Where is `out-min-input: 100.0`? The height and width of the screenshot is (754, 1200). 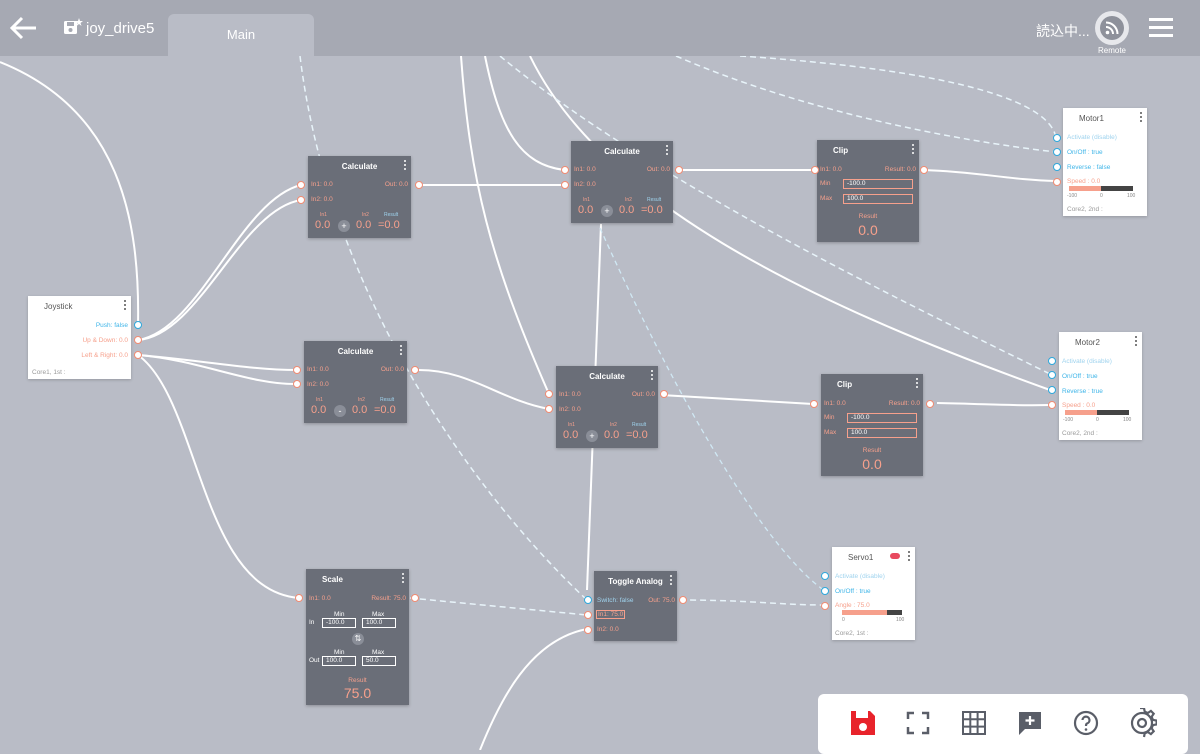 out-min-input: 100.0 is located at coordinates (339, 661).